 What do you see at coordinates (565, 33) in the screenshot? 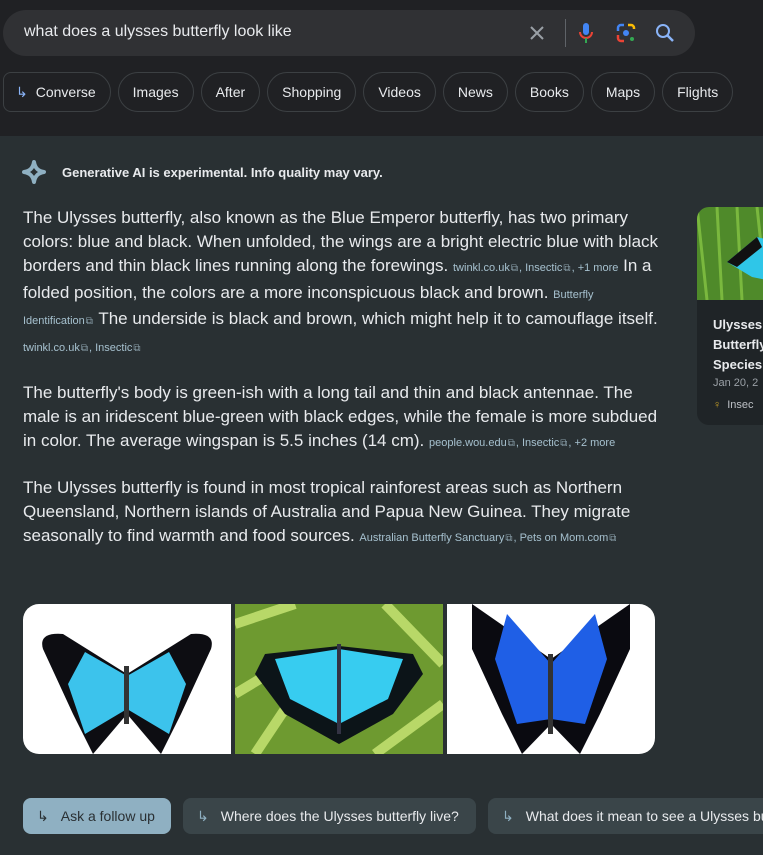
I see `divider` at bounding box center [565, 33].